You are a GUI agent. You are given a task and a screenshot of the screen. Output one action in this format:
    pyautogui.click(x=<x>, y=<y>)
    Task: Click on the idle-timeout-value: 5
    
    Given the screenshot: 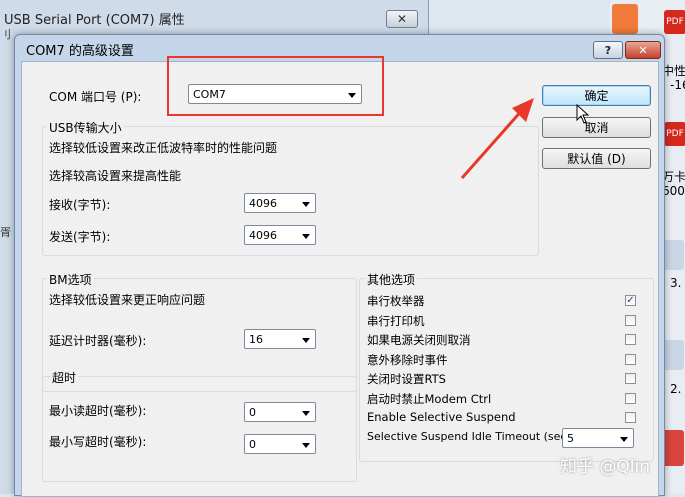 What is the action you would take?
    pyautogui.click(x=570, y=438)
    